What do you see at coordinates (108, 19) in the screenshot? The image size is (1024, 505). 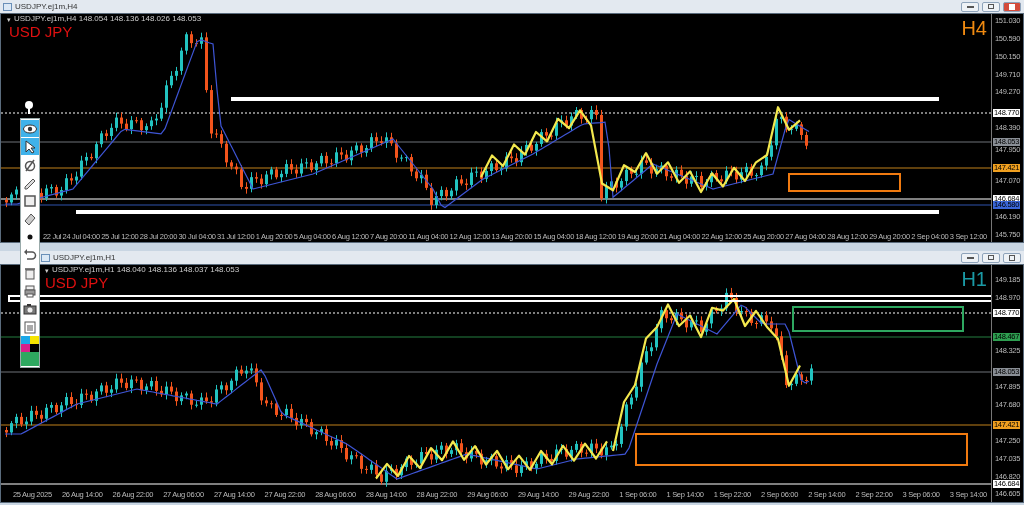 I see `quote-info: USDJPY.ej1m,H4 148.054 148.136 148.026 148.053` at bounding box center [108, 19].